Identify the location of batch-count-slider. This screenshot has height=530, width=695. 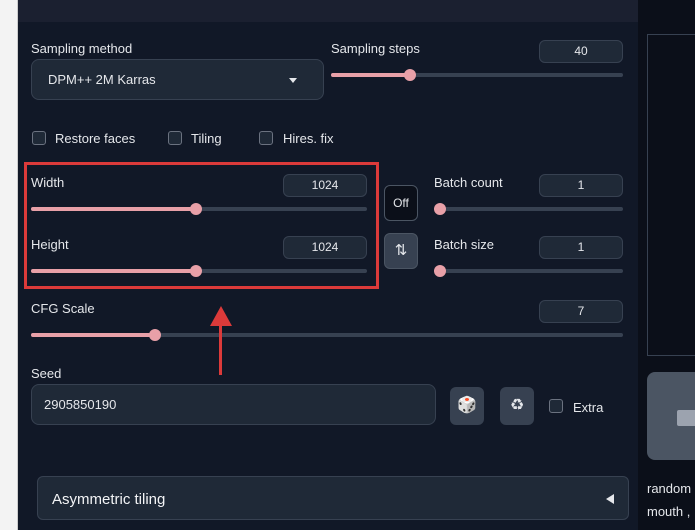
(528, 209).